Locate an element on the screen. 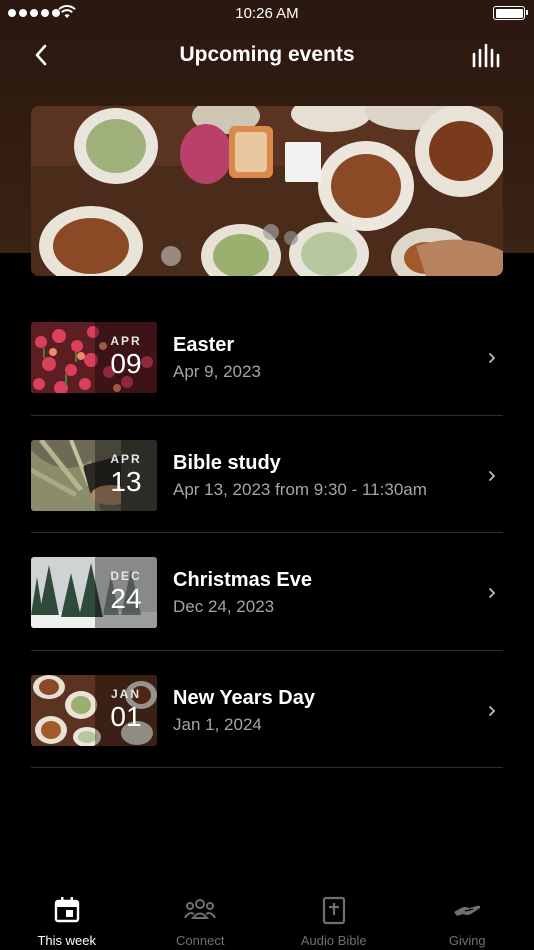 Image resolution: width=534 pixels, height=950 pixels. page-title: Upcoming events is located at coordinates (267, 54).